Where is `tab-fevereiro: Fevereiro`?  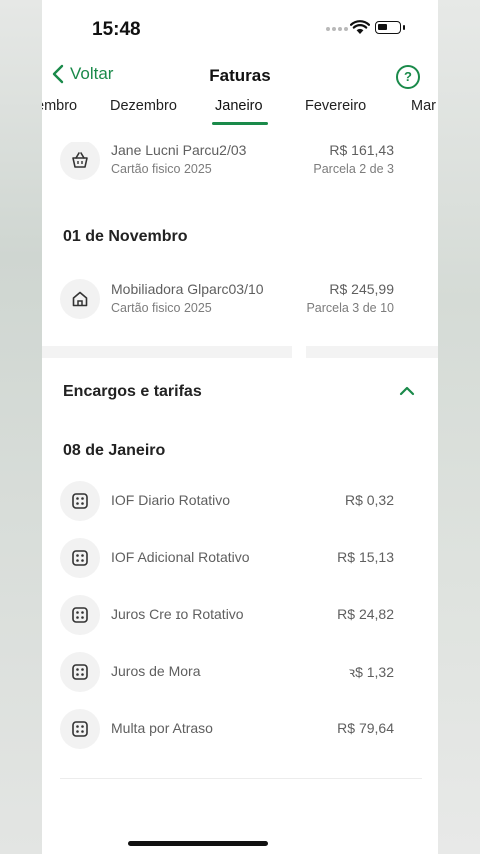
tab-fevereiro: Fevereiro is located at coordinates (335, 106).